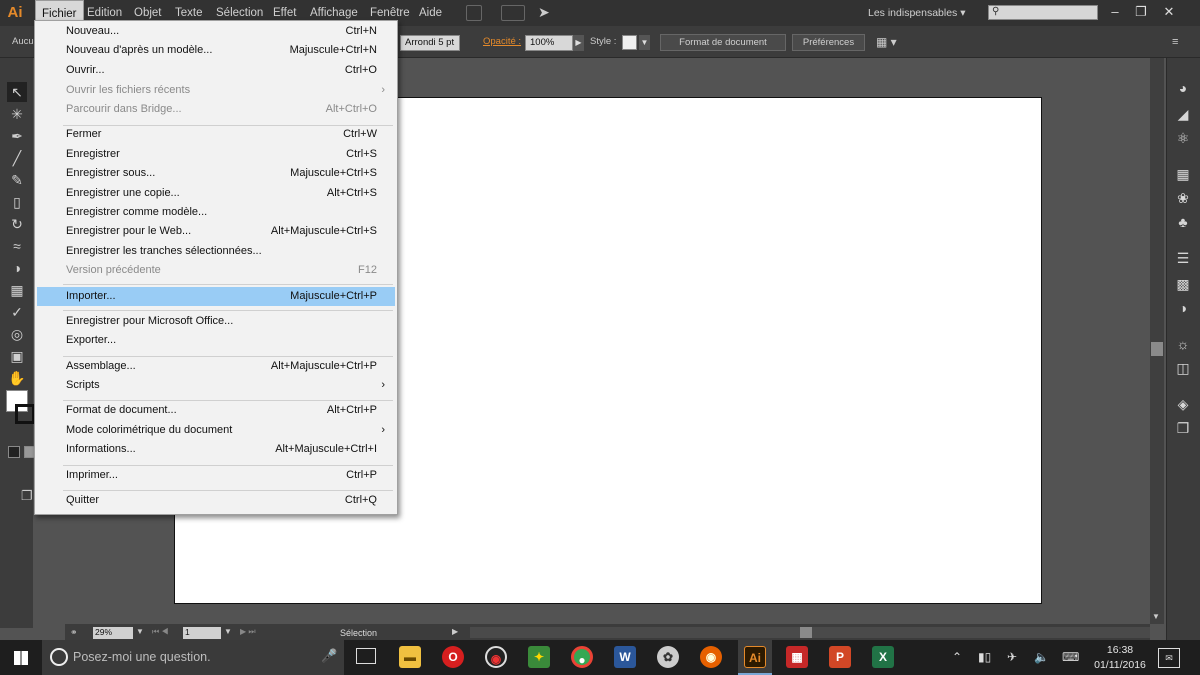 This screenshot has height=675, width=1200. What do you see at coordinates (17, 92) in the screenshot?
I see `selection-tool-icon: ↖` at bounding box center [17, 92].